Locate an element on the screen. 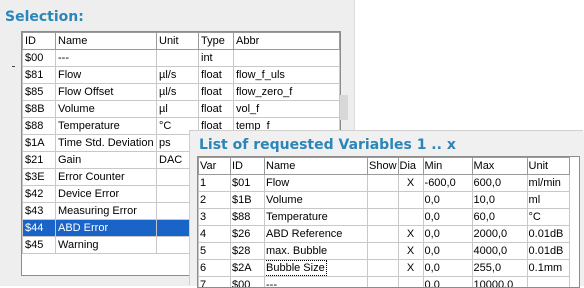 The height and width of the screenshot is (288, 584). cell-name: Measuring Error is located at coordinates (106, 211).